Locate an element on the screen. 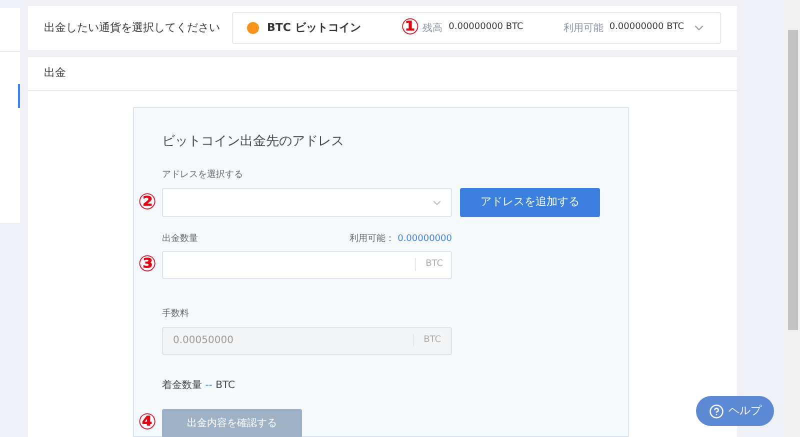  annotation-number: ② is located at coordinates (148, 203).